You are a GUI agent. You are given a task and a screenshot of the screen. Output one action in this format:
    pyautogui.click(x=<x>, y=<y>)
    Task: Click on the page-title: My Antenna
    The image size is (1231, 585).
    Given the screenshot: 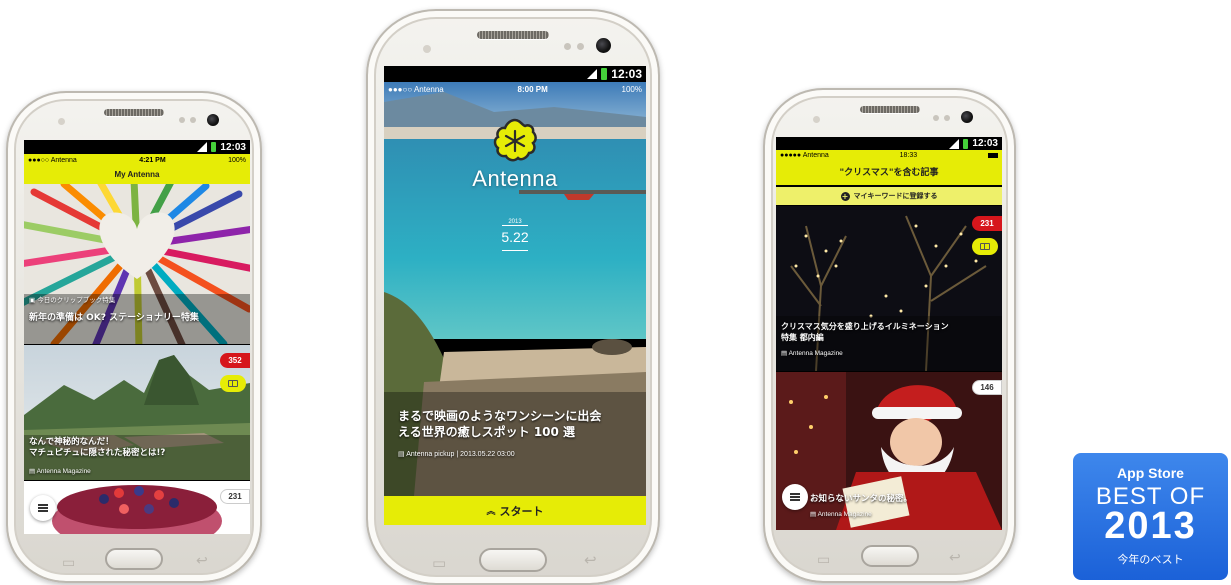 What is the action you would take?
    pyautogui.click(x=137, y=175)
    